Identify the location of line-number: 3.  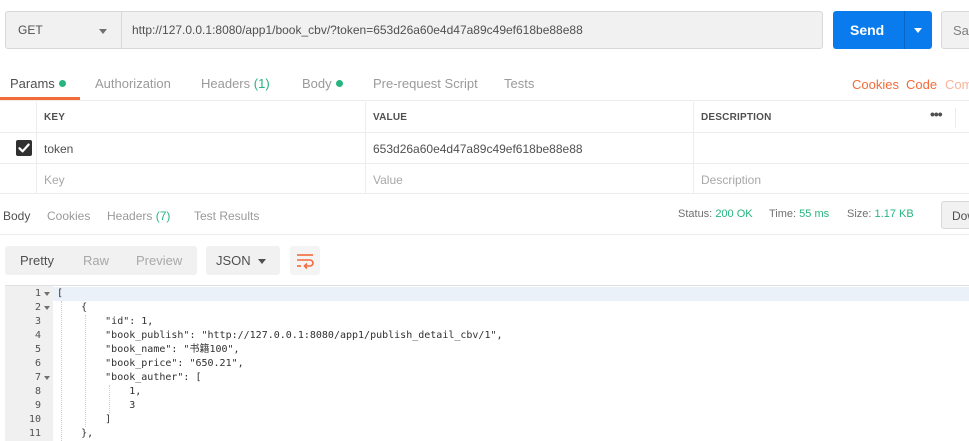
(37, 321).